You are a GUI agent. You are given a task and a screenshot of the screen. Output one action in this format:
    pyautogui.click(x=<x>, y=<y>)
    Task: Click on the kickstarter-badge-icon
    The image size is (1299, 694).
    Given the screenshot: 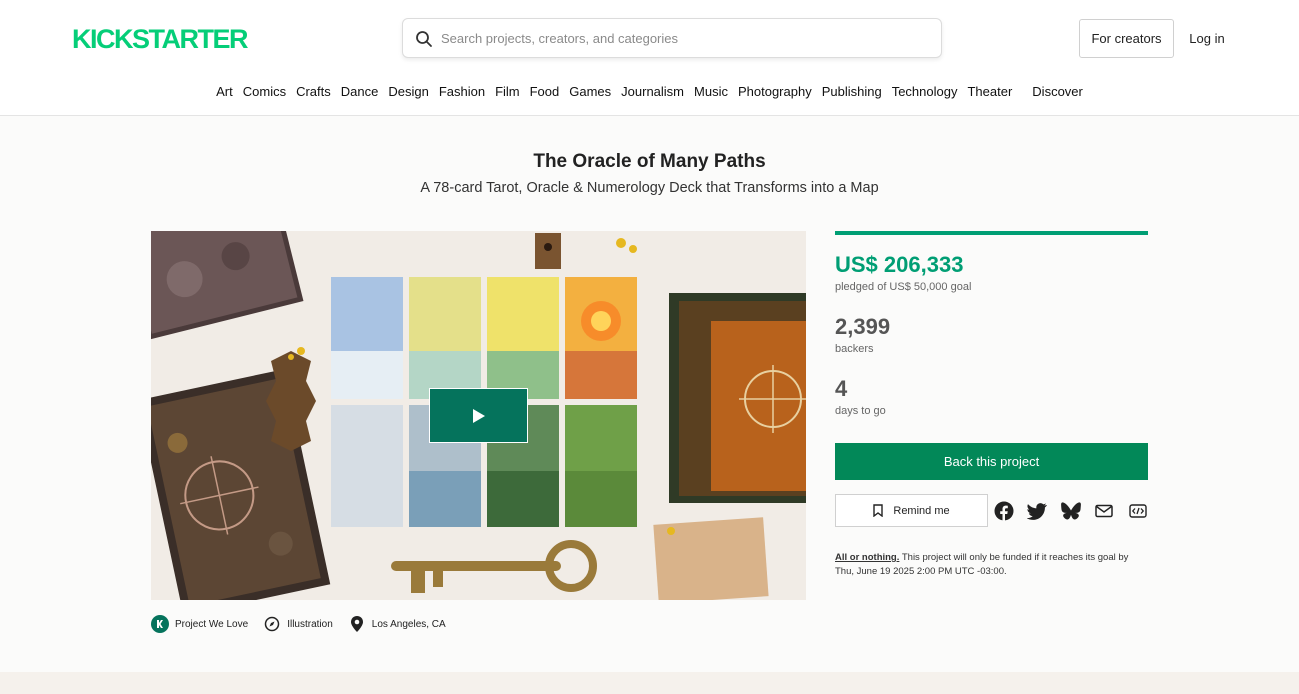 What is the action you would take?
    pyautogui.click(x=160, y=624)
    